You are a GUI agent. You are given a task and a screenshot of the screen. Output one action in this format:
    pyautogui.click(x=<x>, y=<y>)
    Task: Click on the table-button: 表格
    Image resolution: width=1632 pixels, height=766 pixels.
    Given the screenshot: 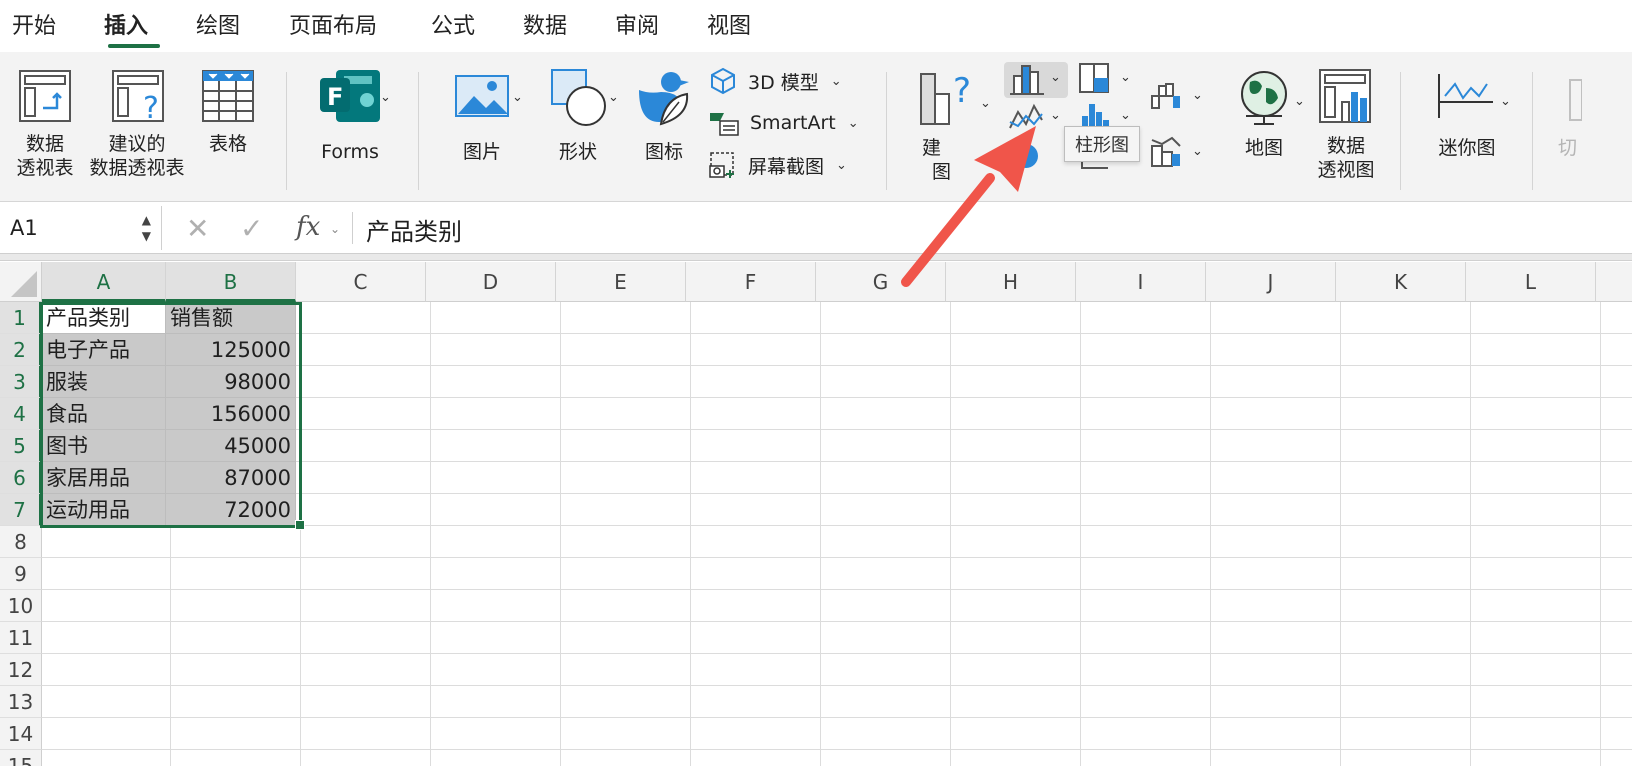 What is the action you would take?
    pyautogui.click(x=228, y=112)
    